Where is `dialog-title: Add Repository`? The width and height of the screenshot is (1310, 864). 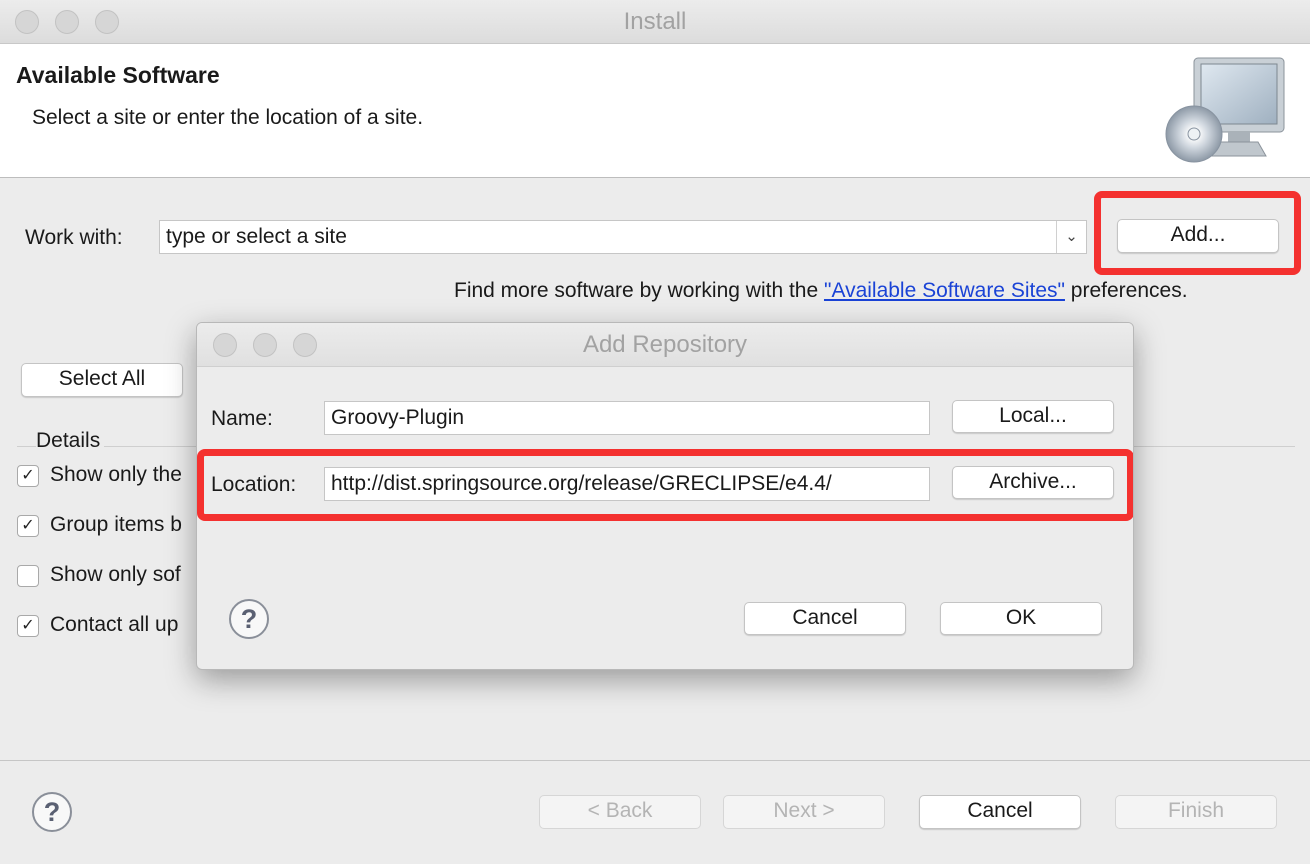
dialog-title: Add Repository is located at coordinates (665, 344).